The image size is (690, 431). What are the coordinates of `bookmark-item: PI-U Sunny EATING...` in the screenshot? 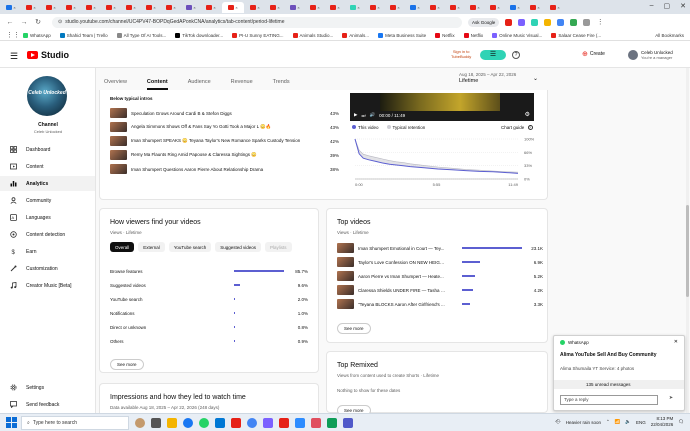 It's located at (258, 35).